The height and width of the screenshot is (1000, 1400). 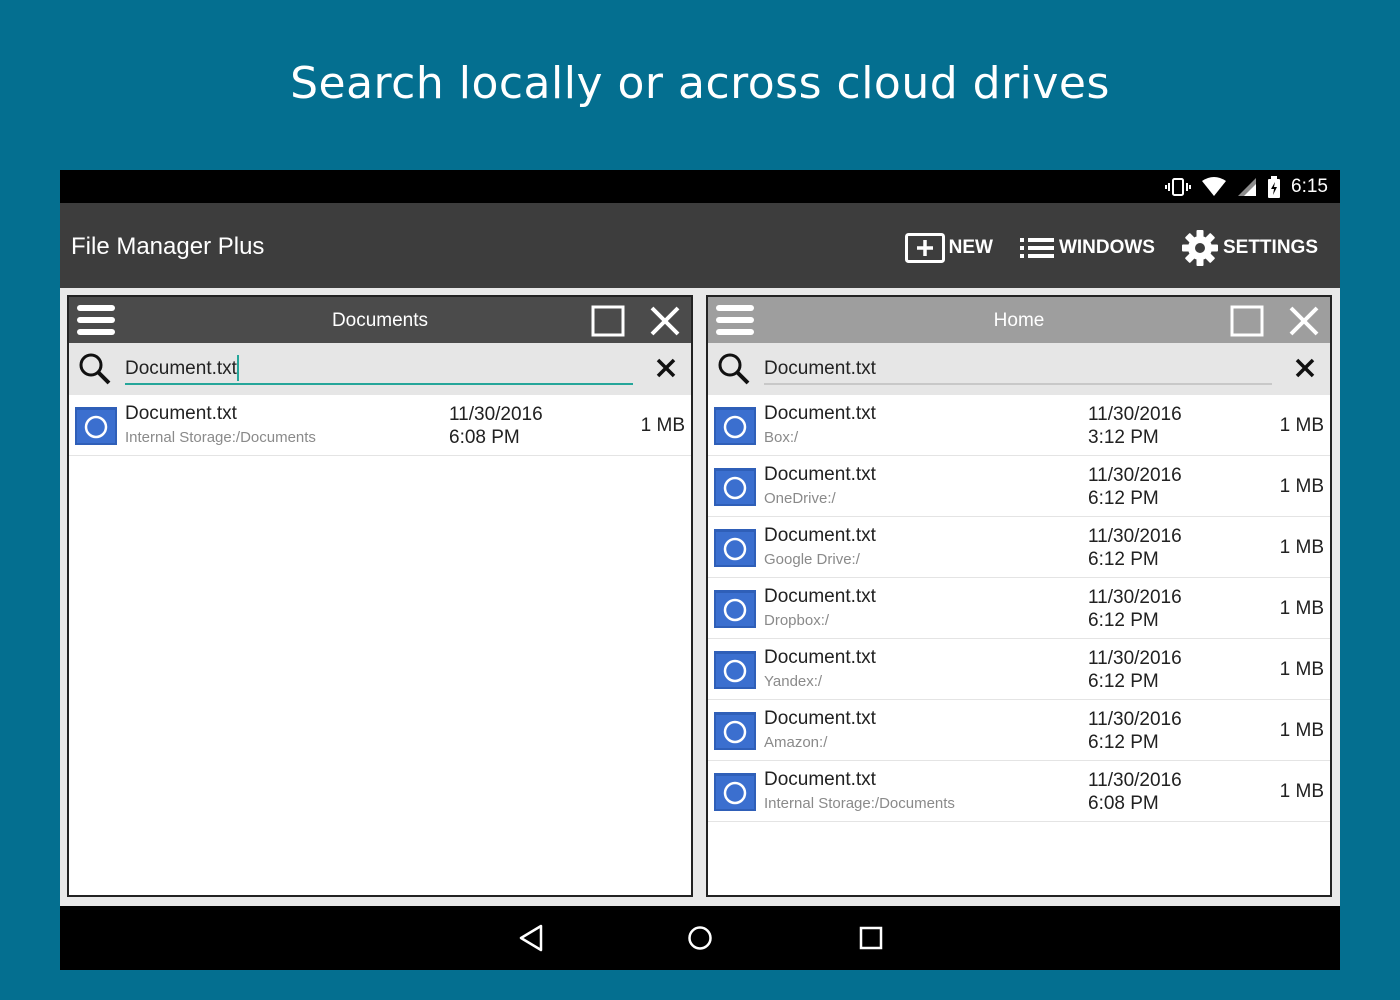 I want to click on headline: Search locally or across cloud drives, so click(x=700, y=83).